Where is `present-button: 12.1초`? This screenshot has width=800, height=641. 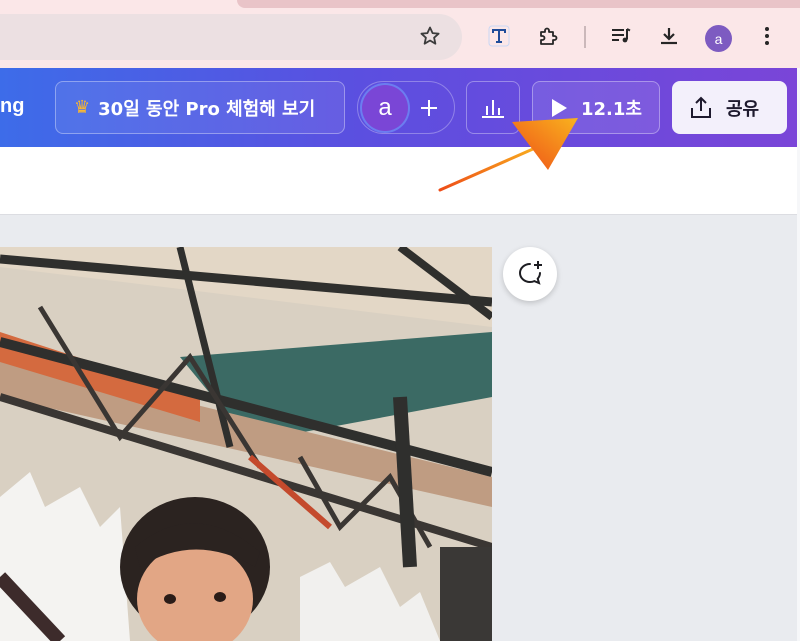
present-button: 12.1초 is located at coordinates (596, 107).